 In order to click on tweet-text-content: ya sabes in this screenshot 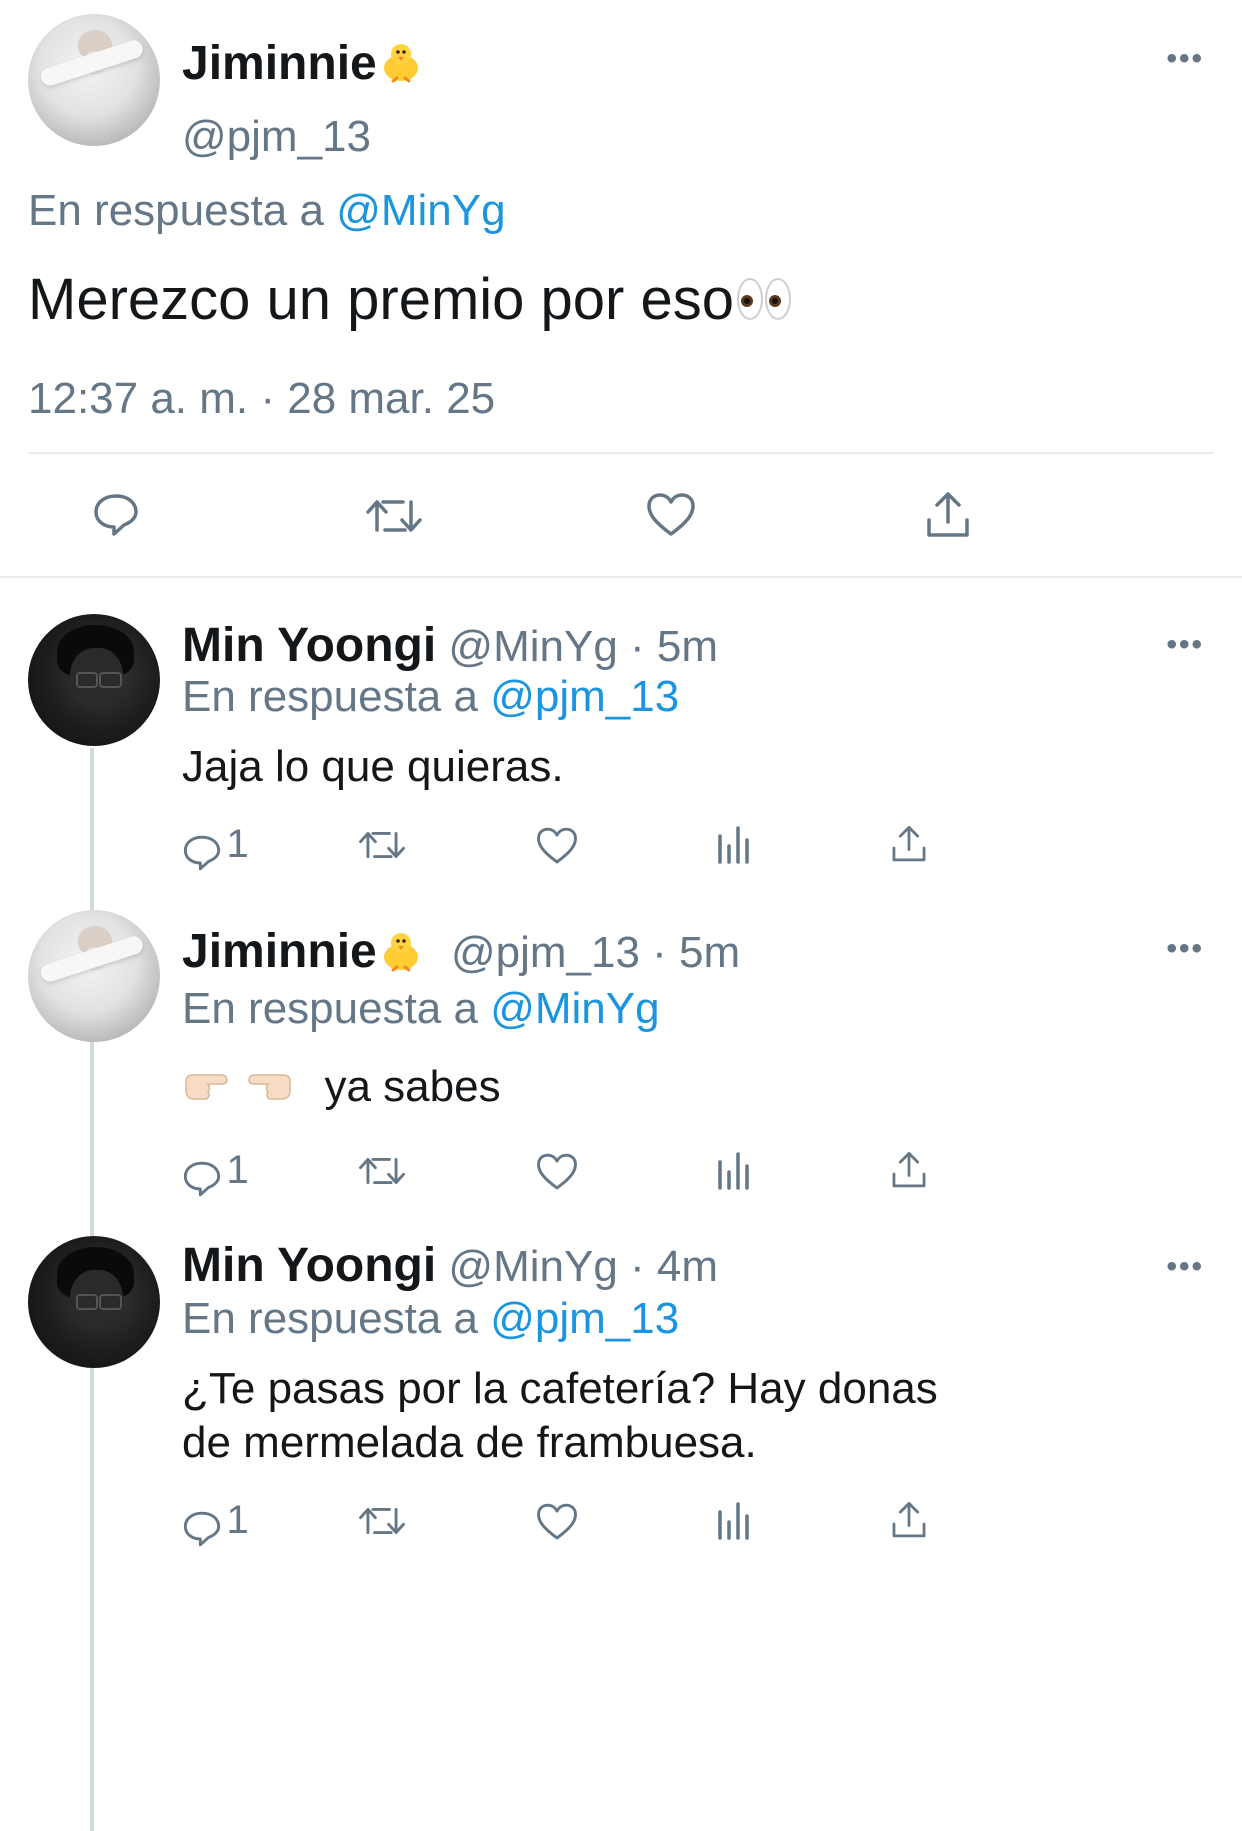, I will do `click(412, 1086)`.